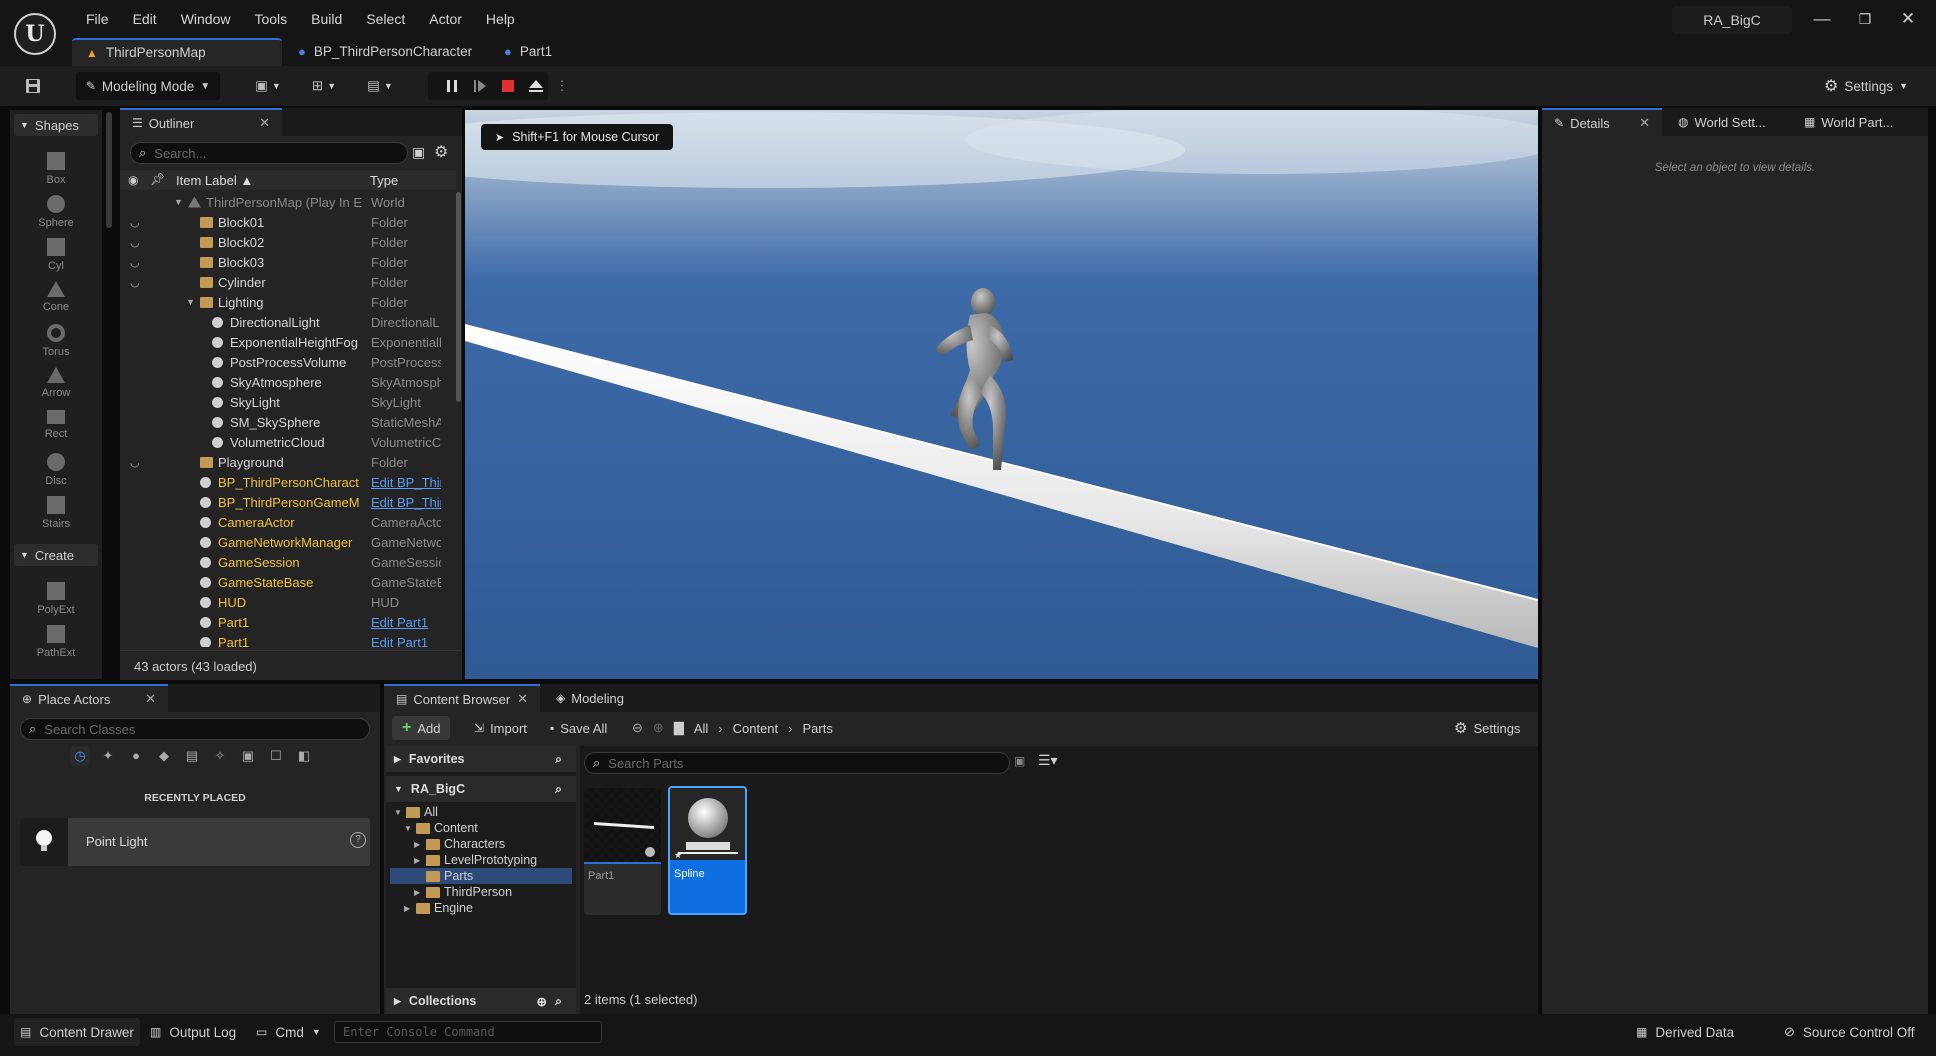 Image resolution: width=1936 pixels, height=1056 pixels. What do you see at coordinates (109, 170) in the screenshot?
I see `tools-scrollbar` at bounding box center [109, 170].